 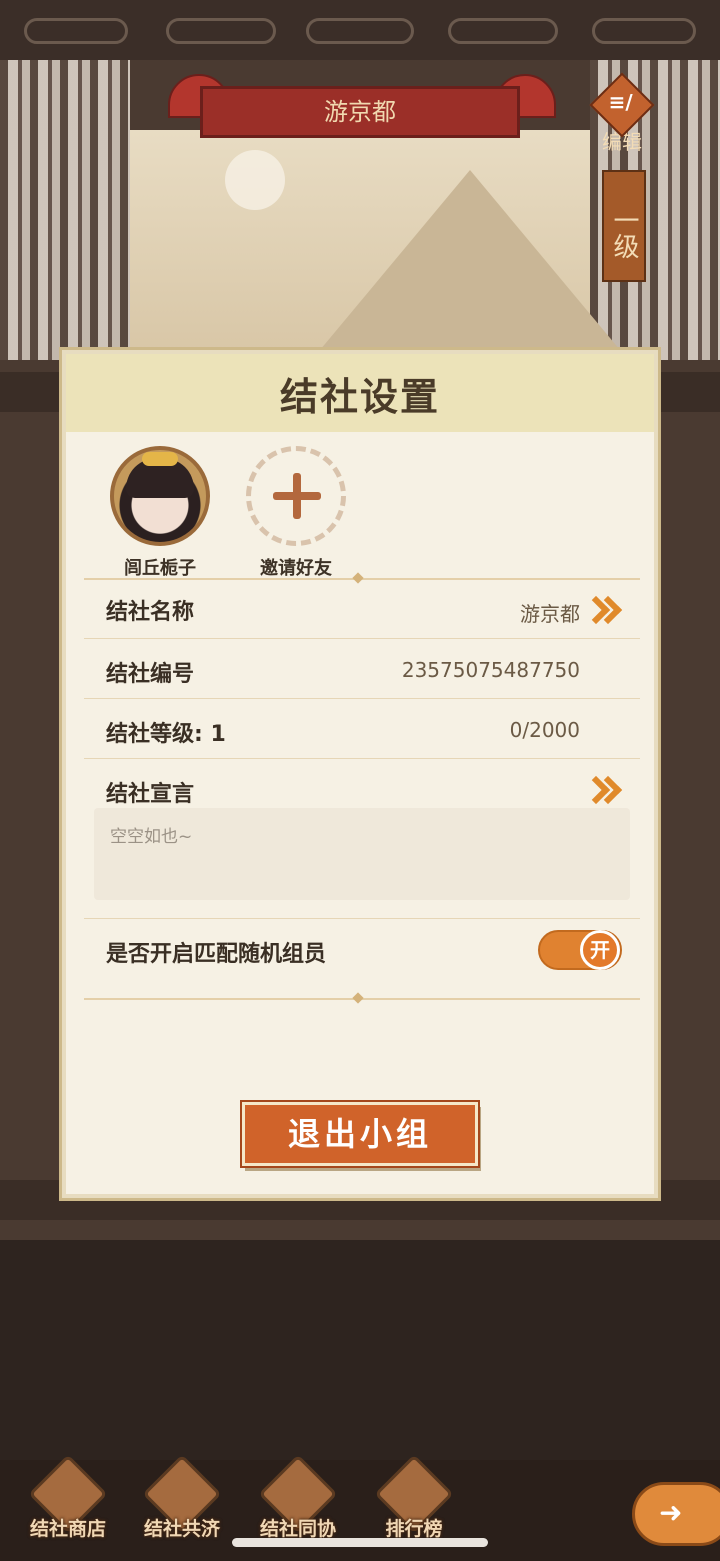 I want to click on society-name-value: 游京都, so click(x=550, y=614).